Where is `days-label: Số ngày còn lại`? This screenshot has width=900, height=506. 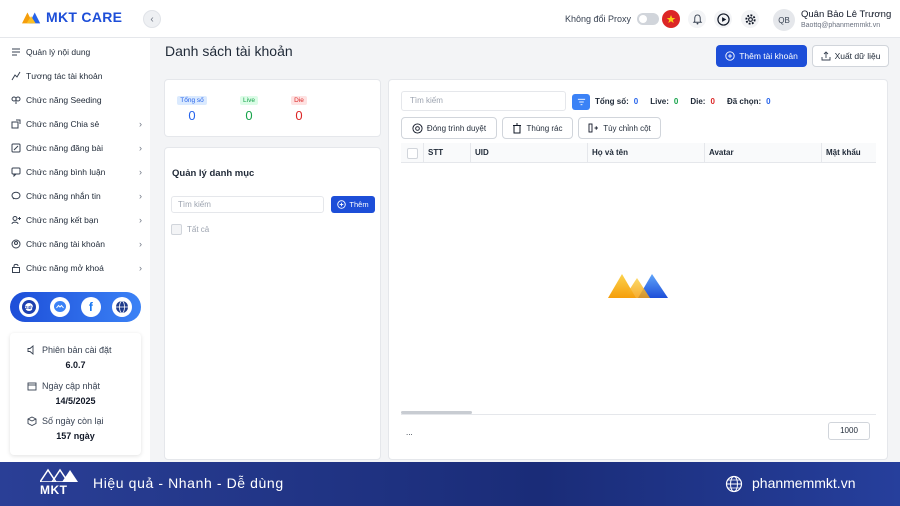
days-label: Số ngày còn lại is located at coordinates (73, 421).